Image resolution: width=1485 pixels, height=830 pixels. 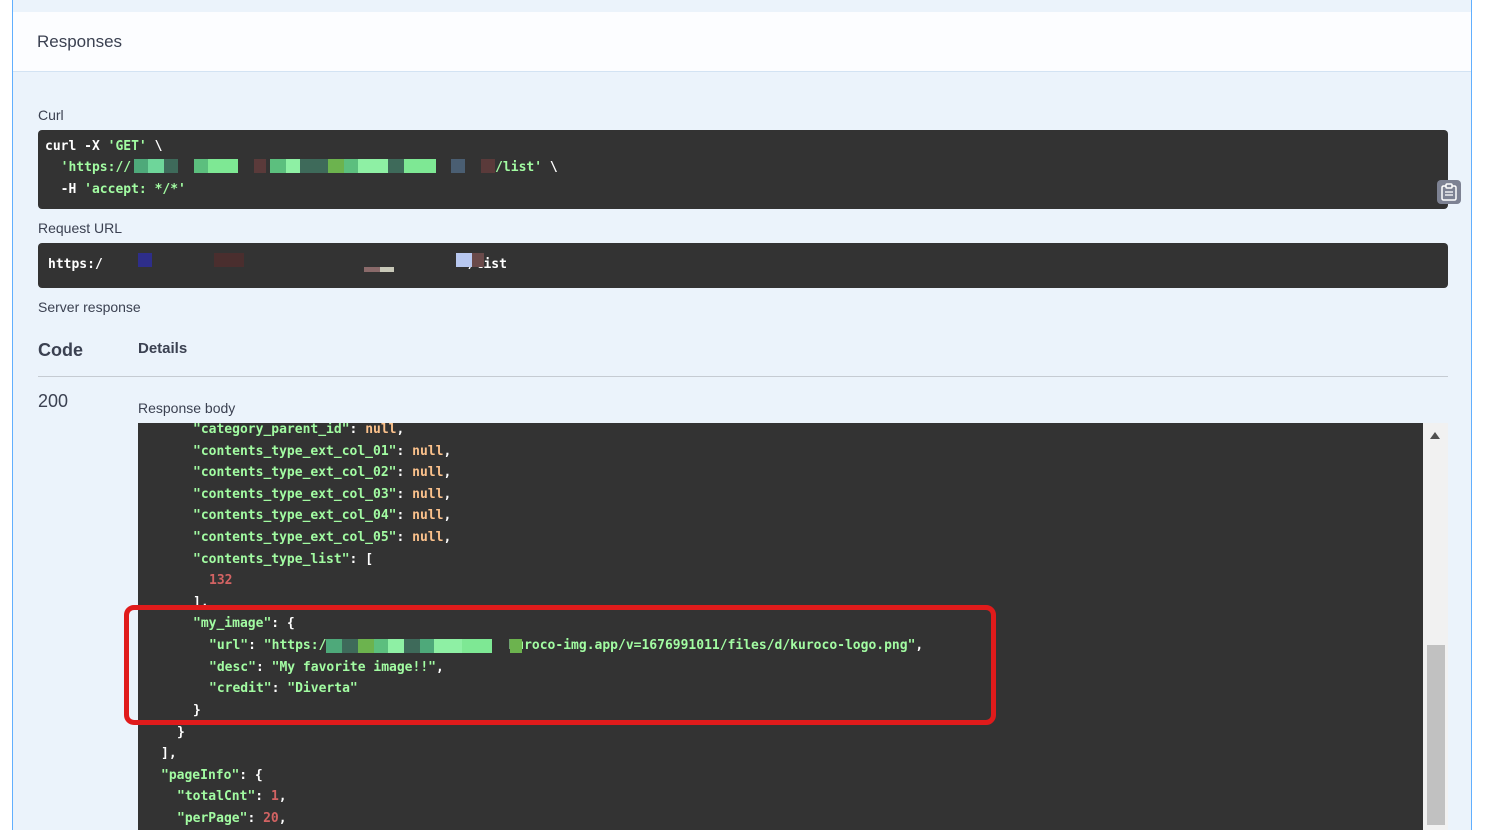 What do you see at coordinates (322, 494) in the screenshot?
I see `json-line: "contents_type_ext_col_03": null,` at bounding box center [322, 494].